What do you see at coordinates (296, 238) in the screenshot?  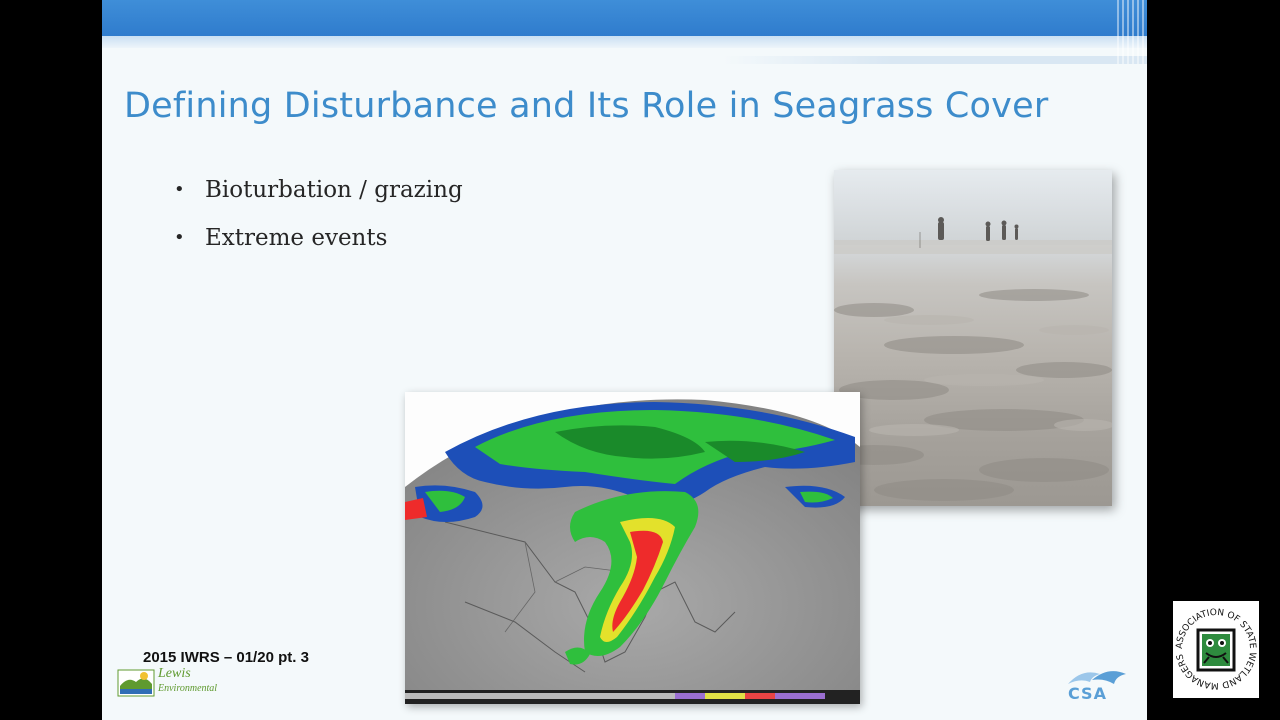 I see `bullet-text: Extreme events` at bounding box center [296, 238].